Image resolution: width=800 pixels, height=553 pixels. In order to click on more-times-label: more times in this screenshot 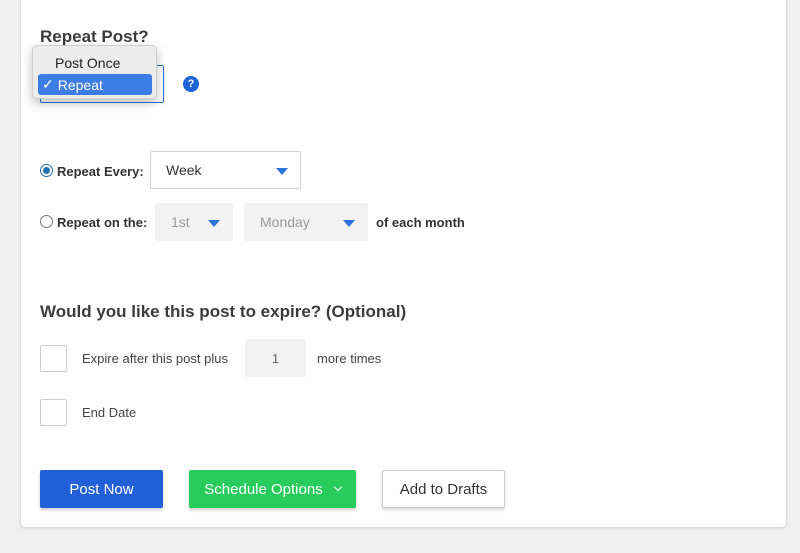, I will do `click(349, 358)`.